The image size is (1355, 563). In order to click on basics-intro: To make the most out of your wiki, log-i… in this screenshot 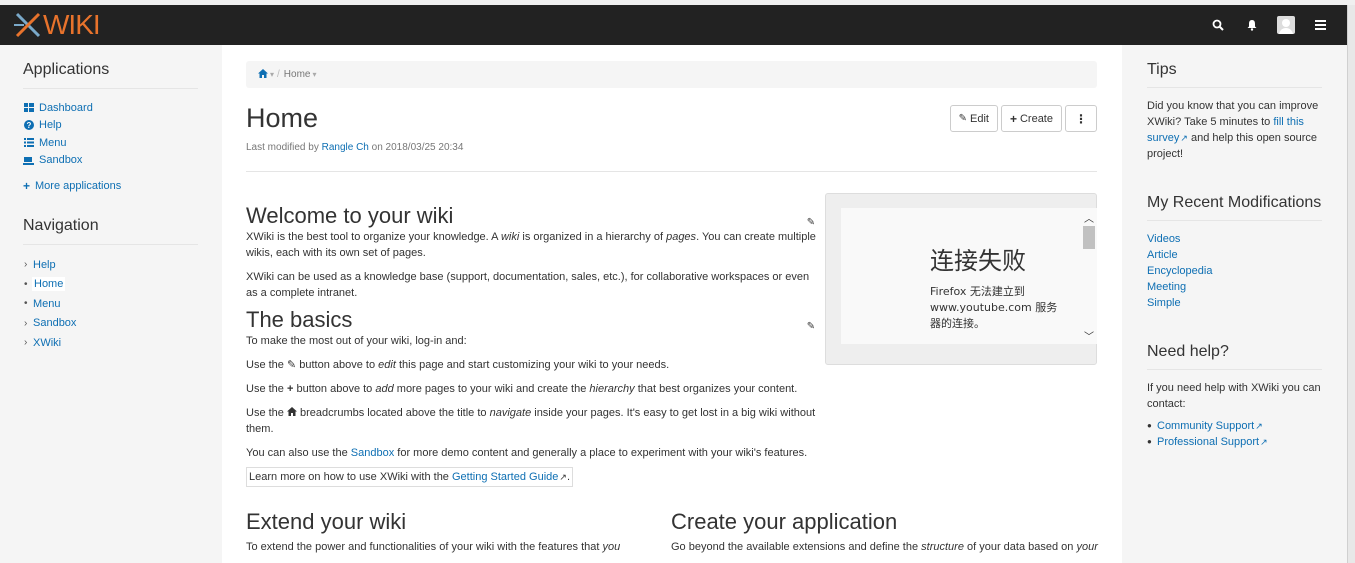, I will do `click(356, 341)`.